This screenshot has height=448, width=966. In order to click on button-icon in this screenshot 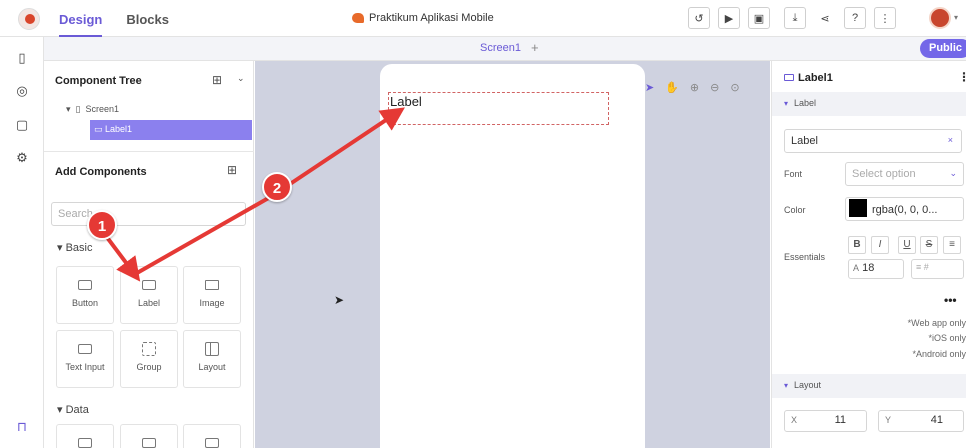, I will do `click(85, 285)`.